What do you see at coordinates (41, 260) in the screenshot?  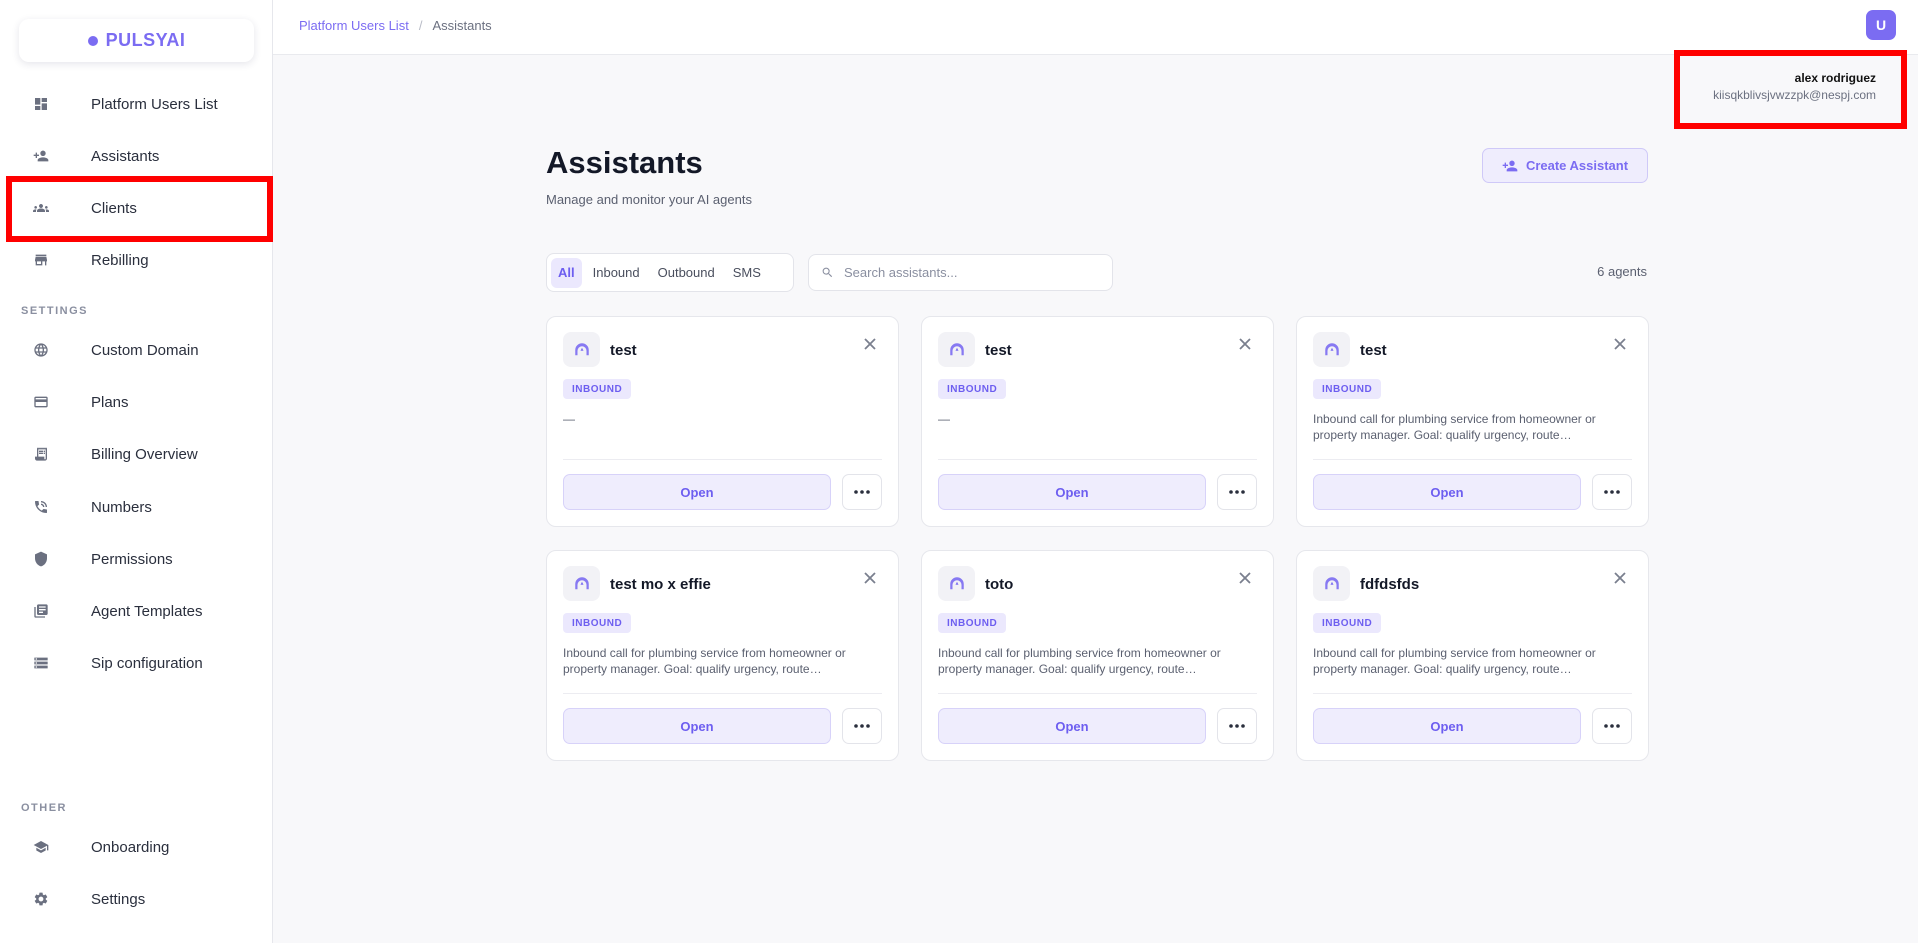 I see `store-icon` at bounding box center [41, 260].